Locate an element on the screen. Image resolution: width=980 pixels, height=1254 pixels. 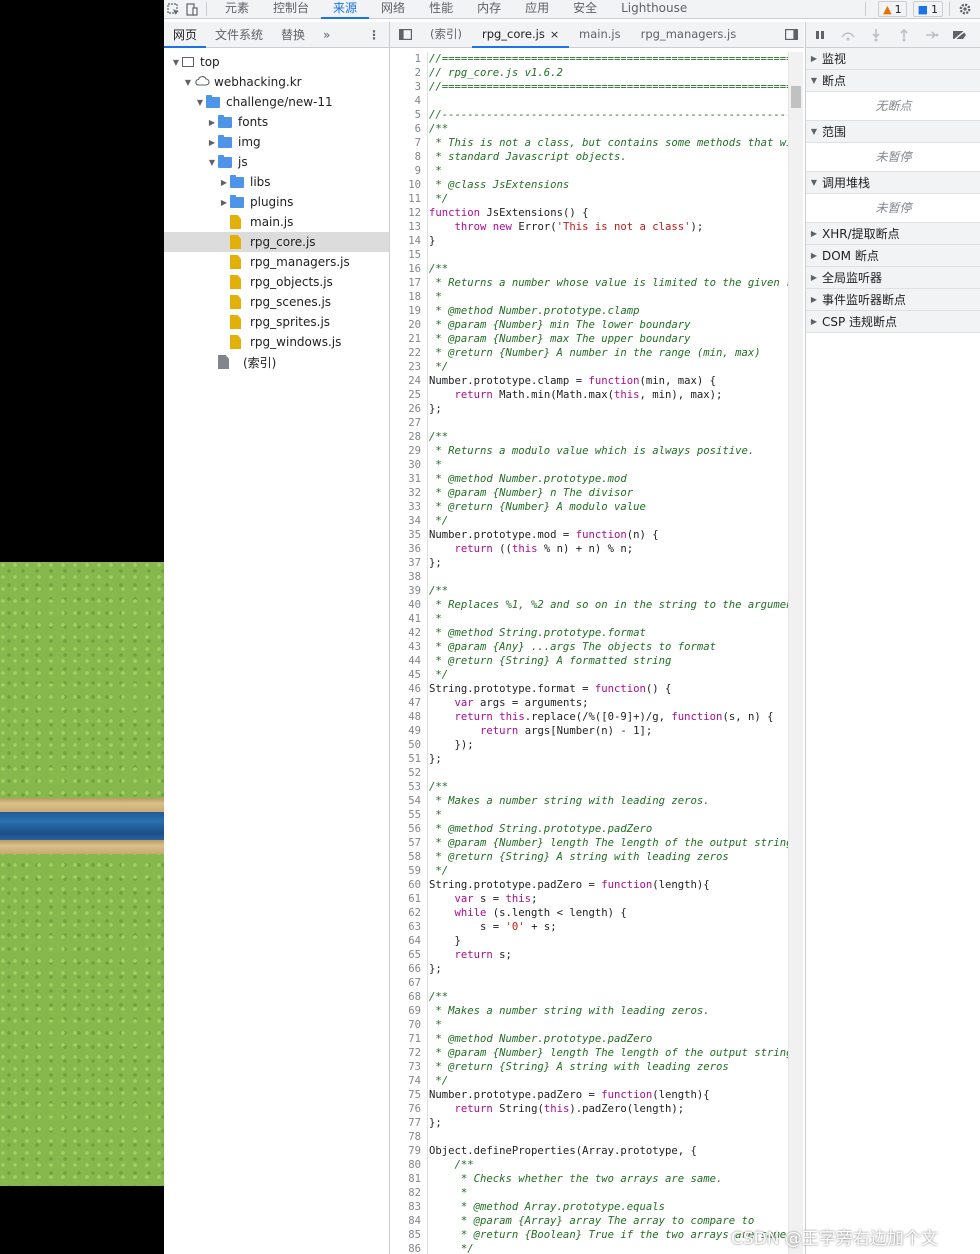
line-number: 6 is located at coordinates (409, 129).